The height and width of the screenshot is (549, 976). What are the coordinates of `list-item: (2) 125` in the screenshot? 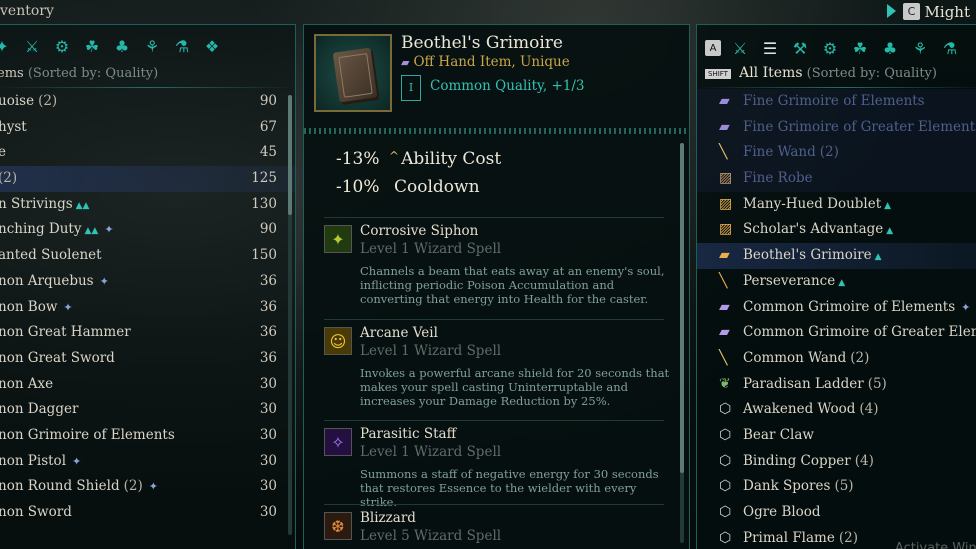 It's located at (147, 179).